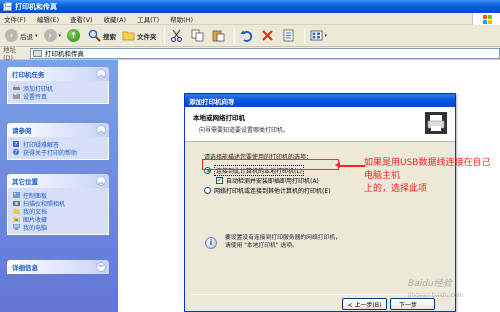  What do you see at coordinates (58, 130) in the screenshot?
I see `panel-header: 请参阅 ︽` at bounding box center [58, 130].